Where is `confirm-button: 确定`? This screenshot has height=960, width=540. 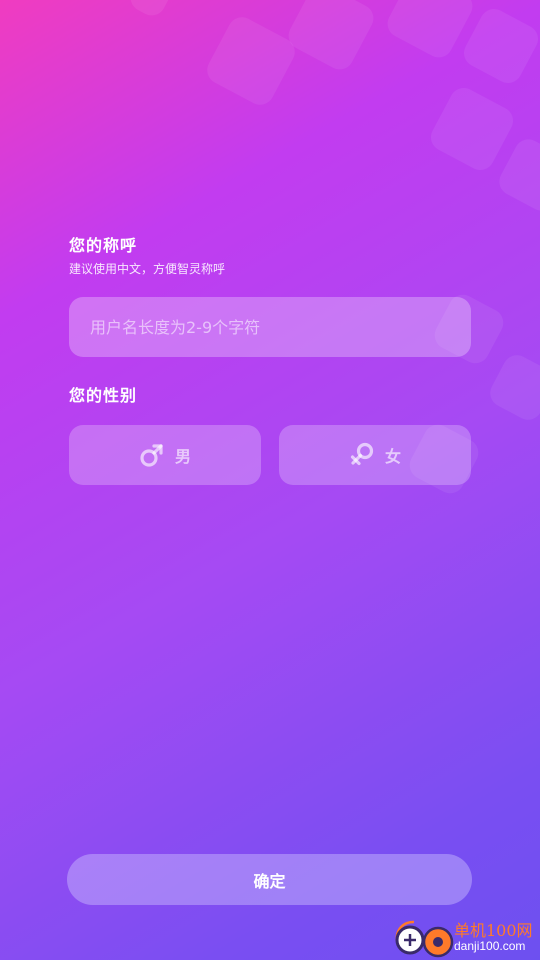 confirm-button: 确定 is located at coordinates (269, 879).